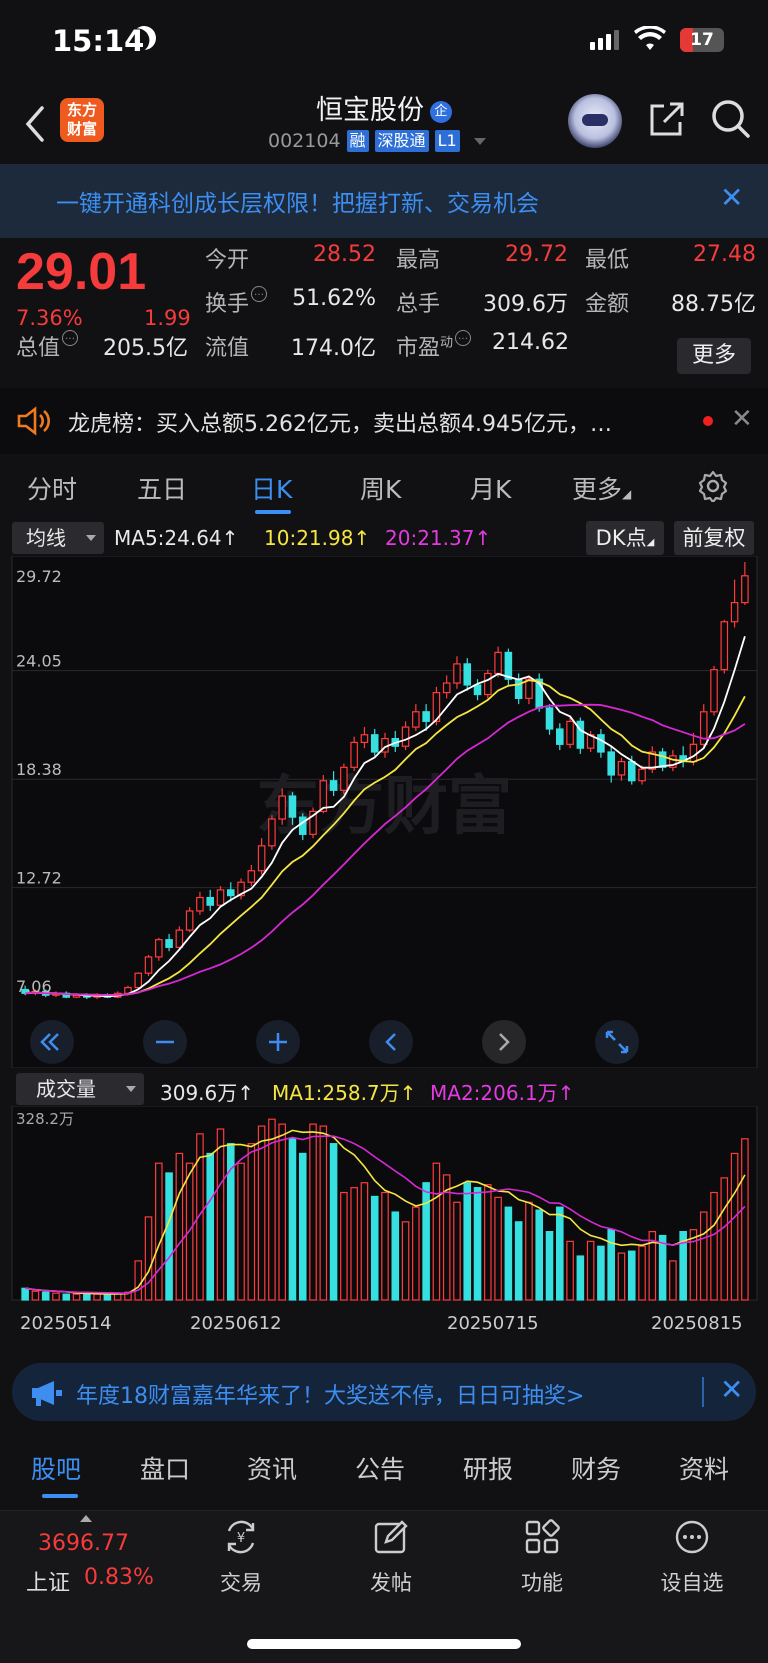 The width and height of the screenshot is (768, 1663). Describe the element at coordinates (52, 488) in the screenshot. I see `tab-intraday: 分时` at that location.